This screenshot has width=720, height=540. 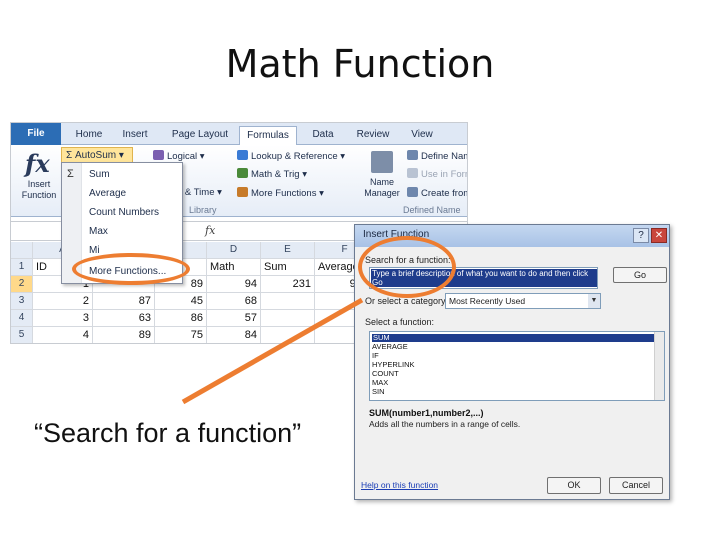 What do you see at coordinates (124, 212) in the screenshot?
I see `menu-item-count-numbers: Count Numbers` at bounding box center [124, 212].